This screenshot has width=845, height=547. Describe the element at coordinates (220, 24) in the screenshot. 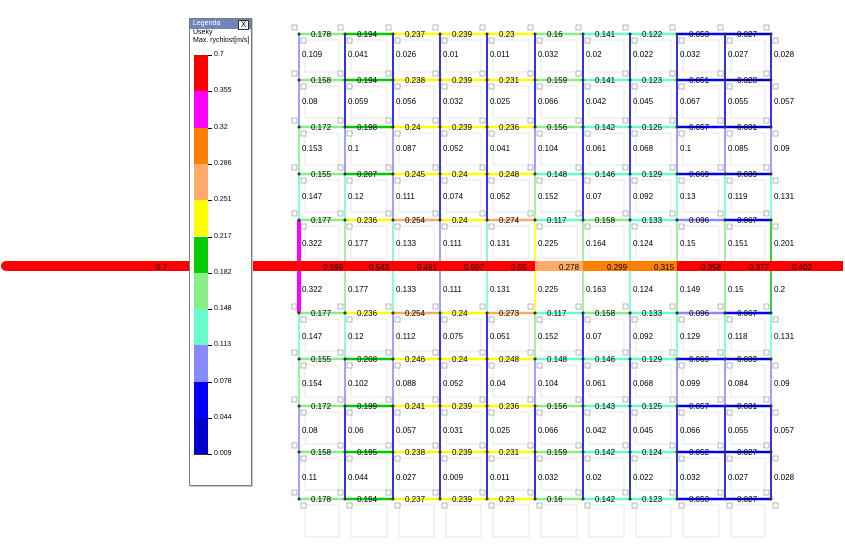

I see `legend-titlebar: Legenda X` at that location.